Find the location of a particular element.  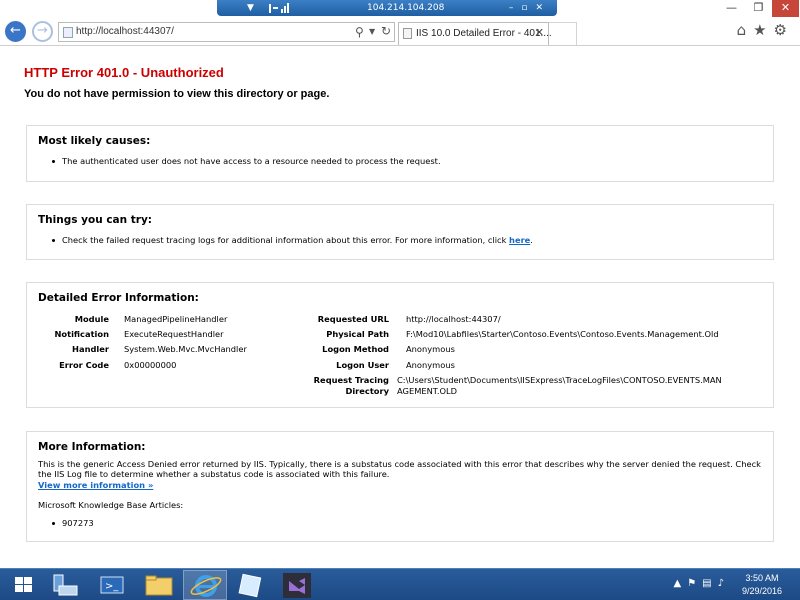

clock-date: 9/29/2016 is located at coordinates (762, 591).